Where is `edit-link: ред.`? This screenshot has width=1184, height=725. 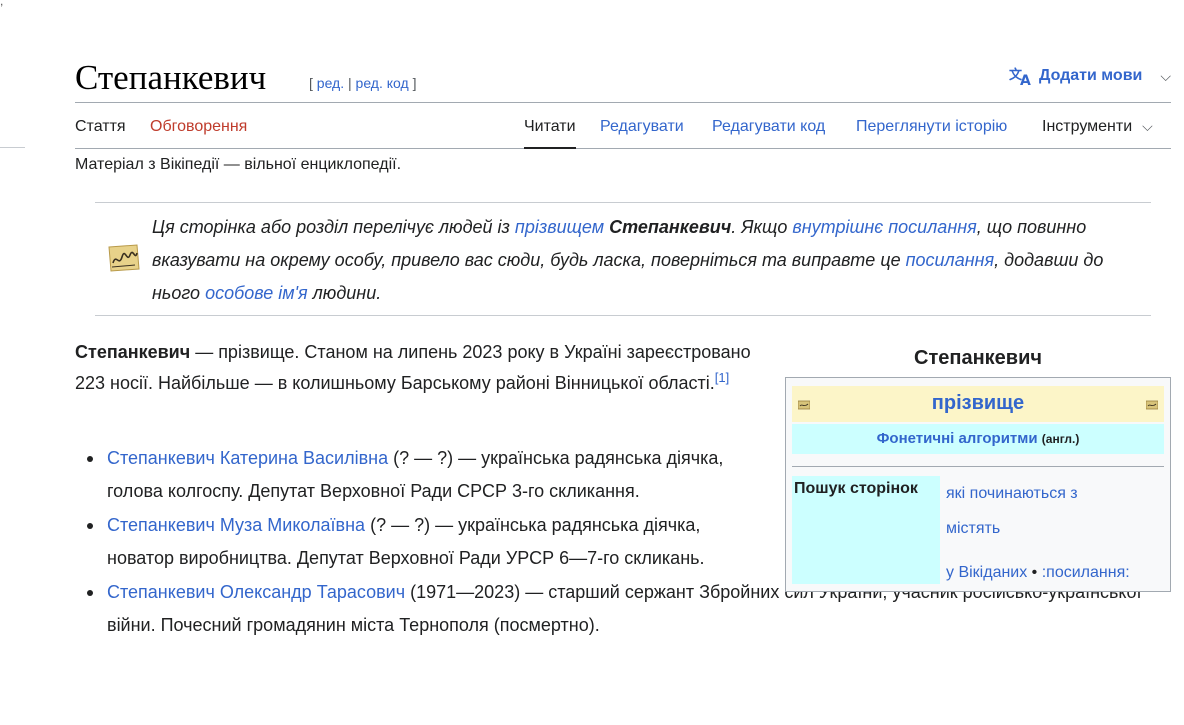 edit-link: ред. is located at coordinates (330, 83).